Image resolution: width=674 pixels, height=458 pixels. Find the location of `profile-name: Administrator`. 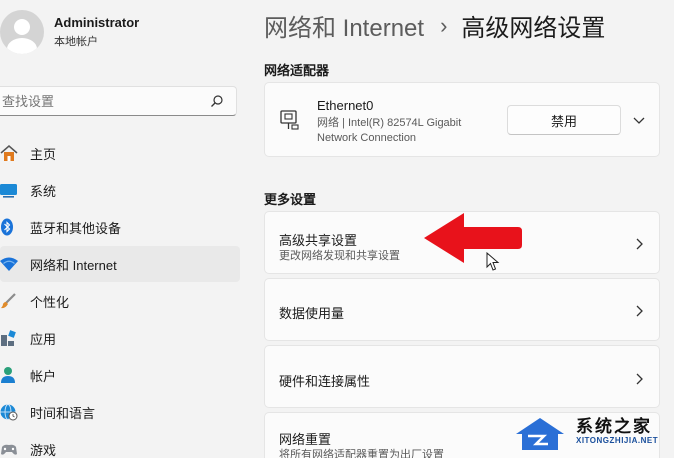

profile-name: Administrator is located at coordinates (97, 22).